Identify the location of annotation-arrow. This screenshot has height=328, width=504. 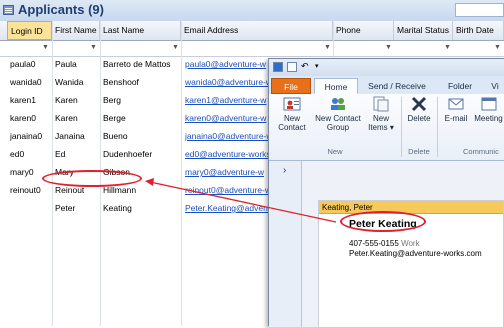
(241, 200).